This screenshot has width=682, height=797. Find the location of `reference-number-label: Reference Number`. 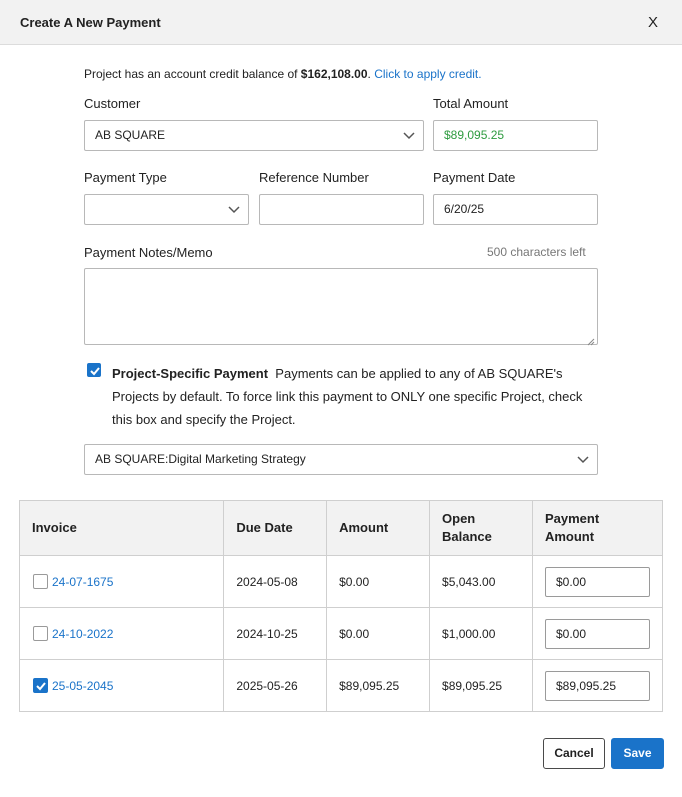

reference-number-label: Reference Number is located at coordinates (314, 177).